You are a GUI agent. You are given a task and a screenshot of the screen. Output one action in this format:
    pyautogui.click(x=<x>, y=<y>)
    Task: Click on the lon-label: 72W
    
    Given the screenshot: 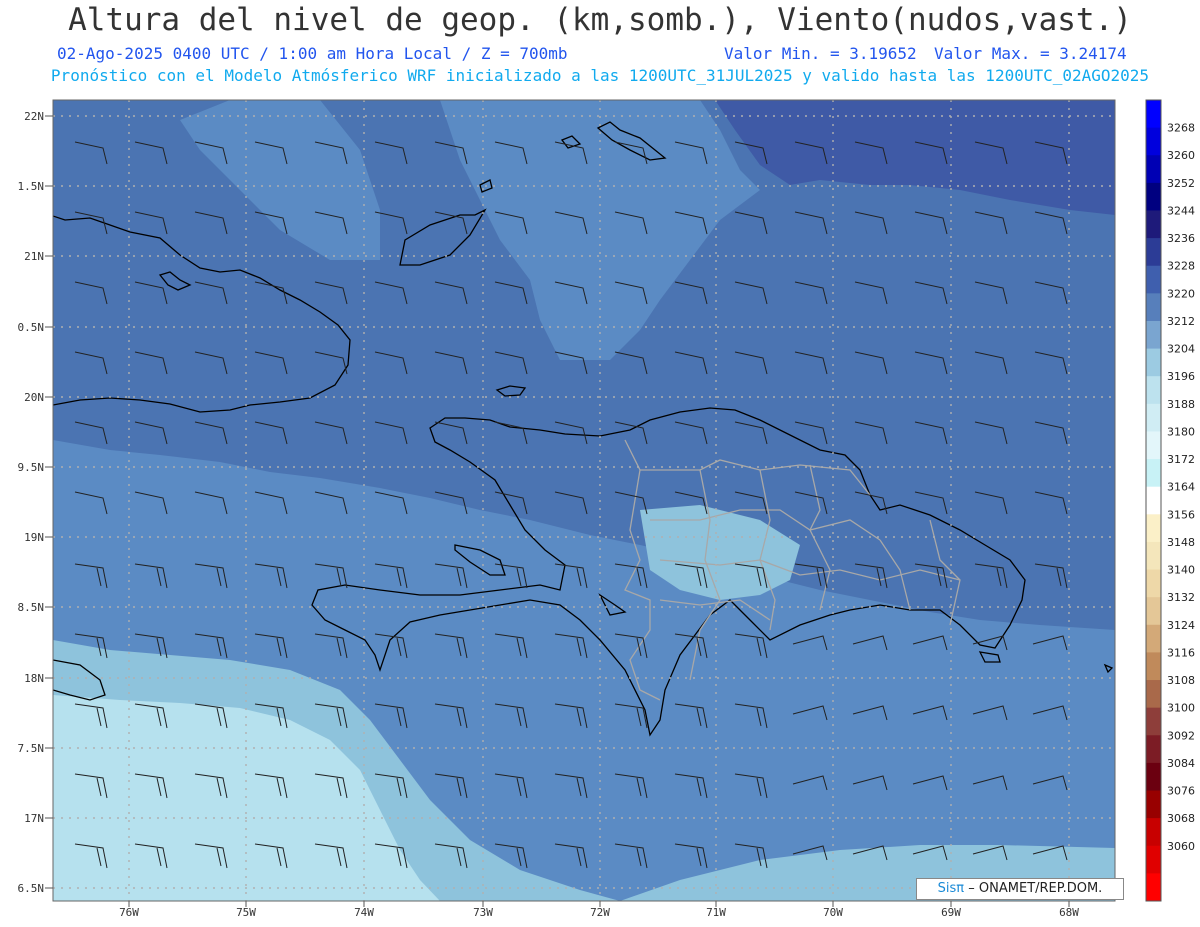 What is the action you would take?
    pyautogui.click(x=600, y=912)
    